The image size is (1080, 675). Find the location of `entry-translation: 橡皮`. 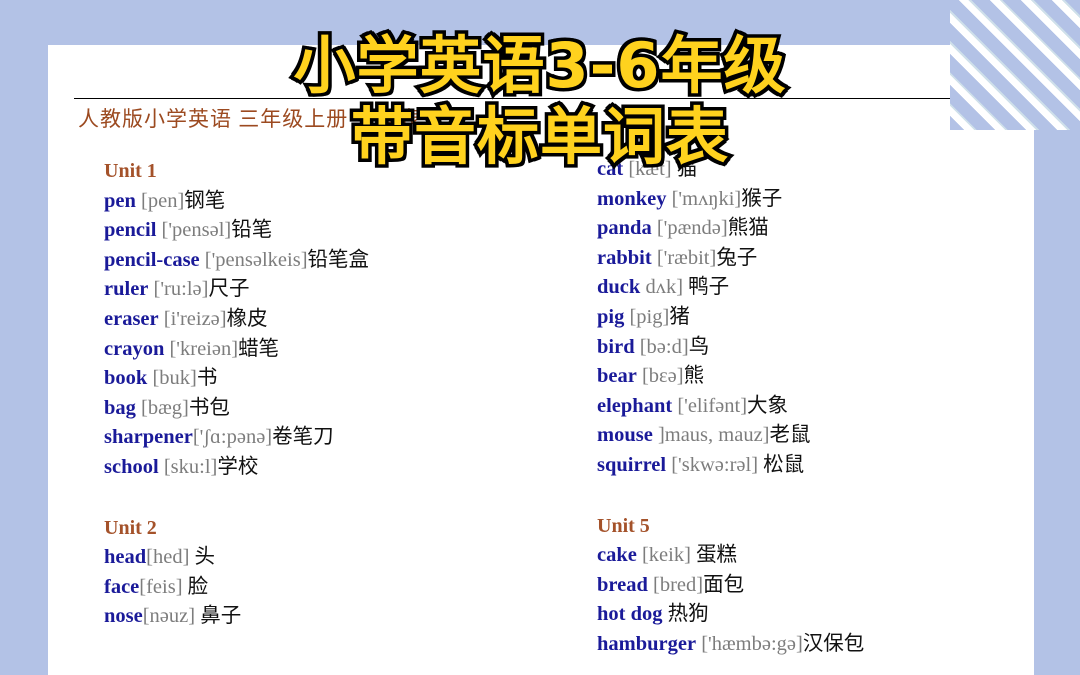

entry-translation: 橡皮 is located at coordinates (247, 318).